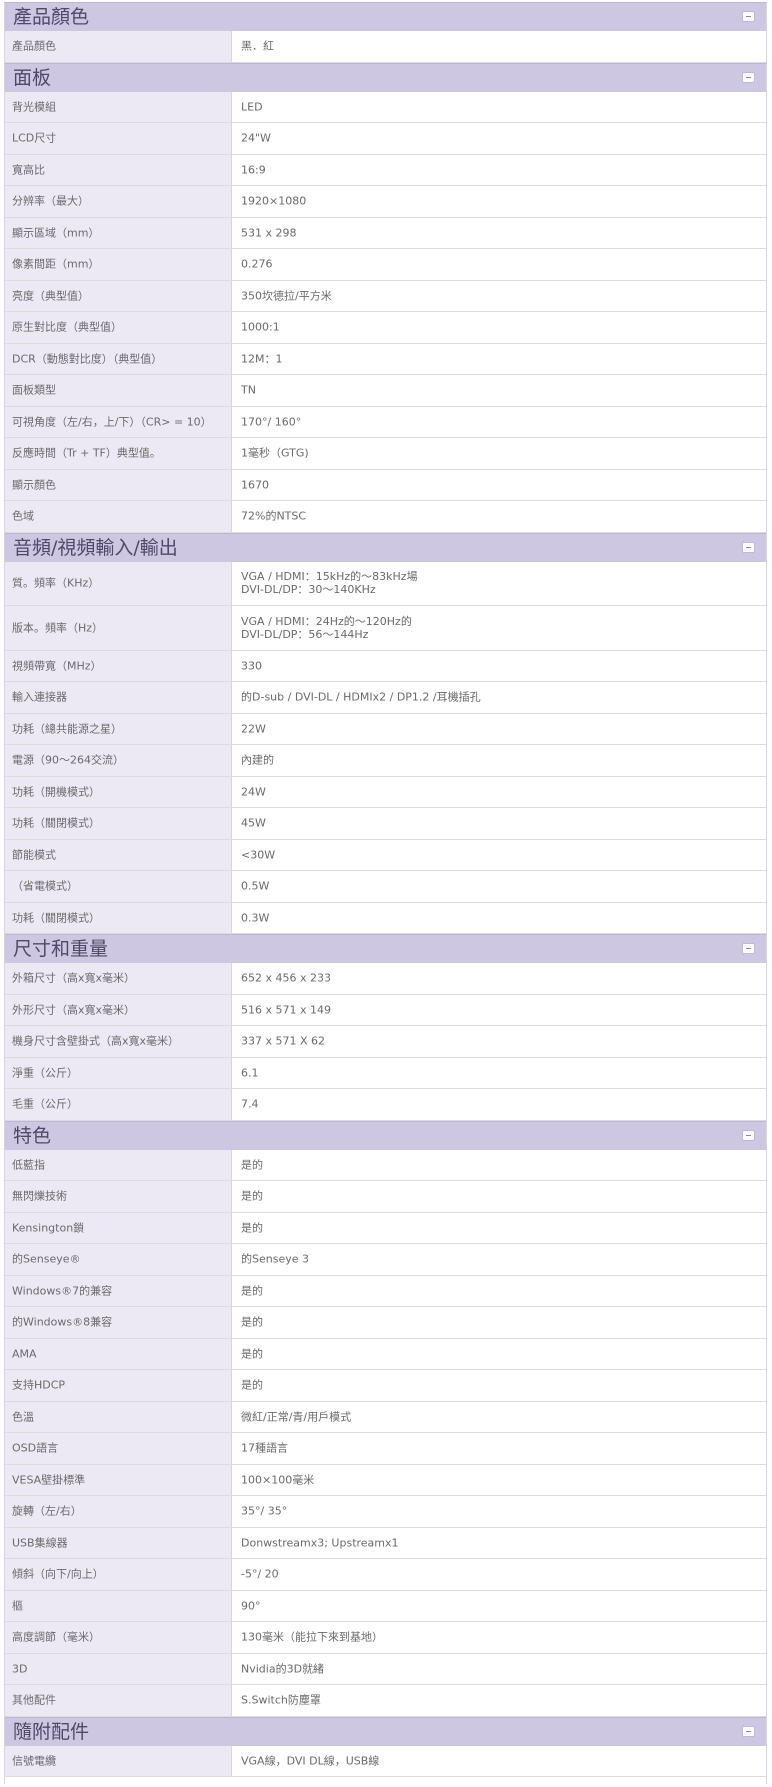  What do you see at coordinates (46, 1259) in the screenshot?
I see `spec-label: 的Senseye®` at bounding box center [46, 1259].